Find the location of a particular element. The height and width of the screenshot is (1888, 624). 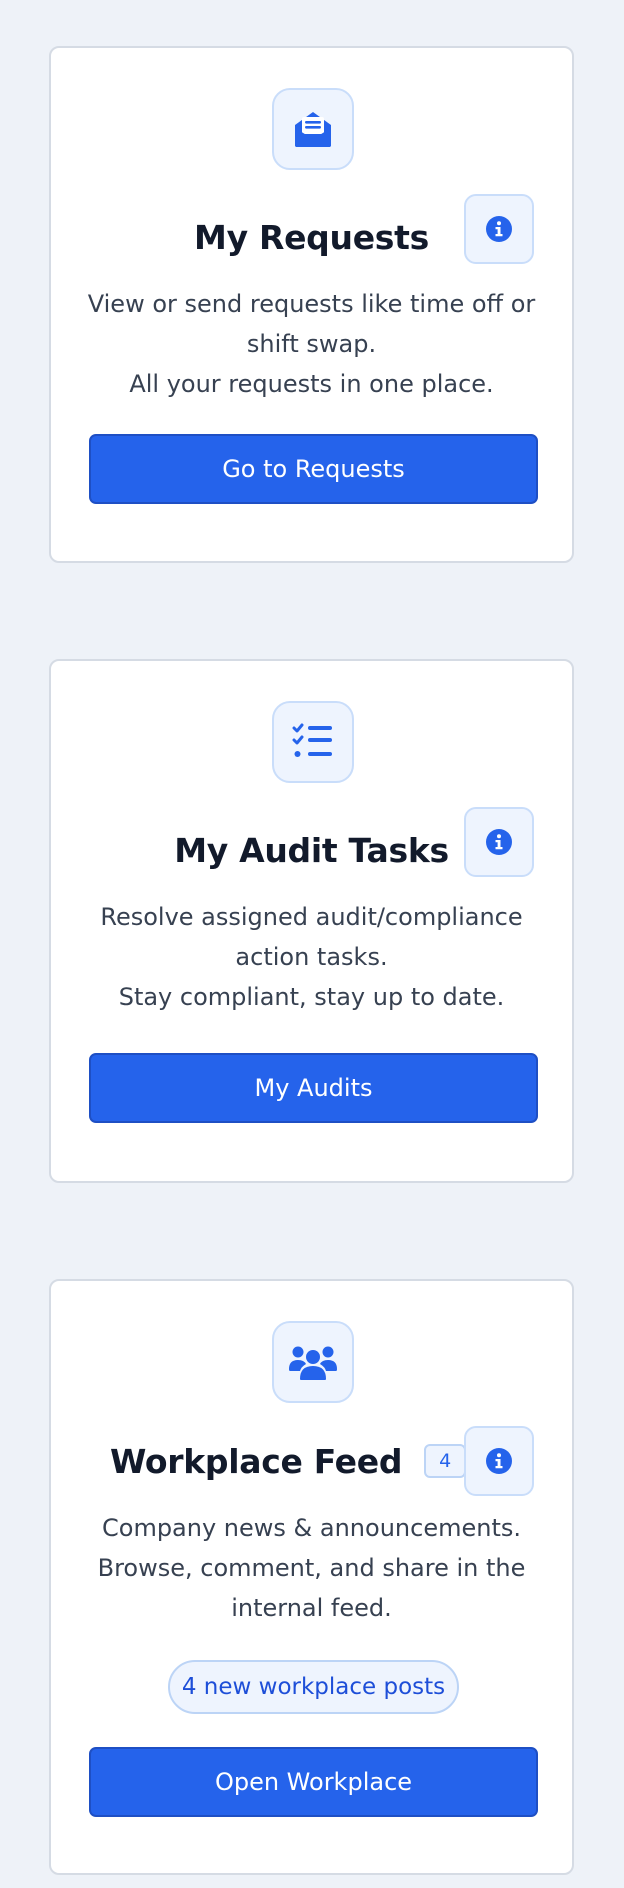

open-workplace-button: Open Workplace is located at coordinates (313, 1782).